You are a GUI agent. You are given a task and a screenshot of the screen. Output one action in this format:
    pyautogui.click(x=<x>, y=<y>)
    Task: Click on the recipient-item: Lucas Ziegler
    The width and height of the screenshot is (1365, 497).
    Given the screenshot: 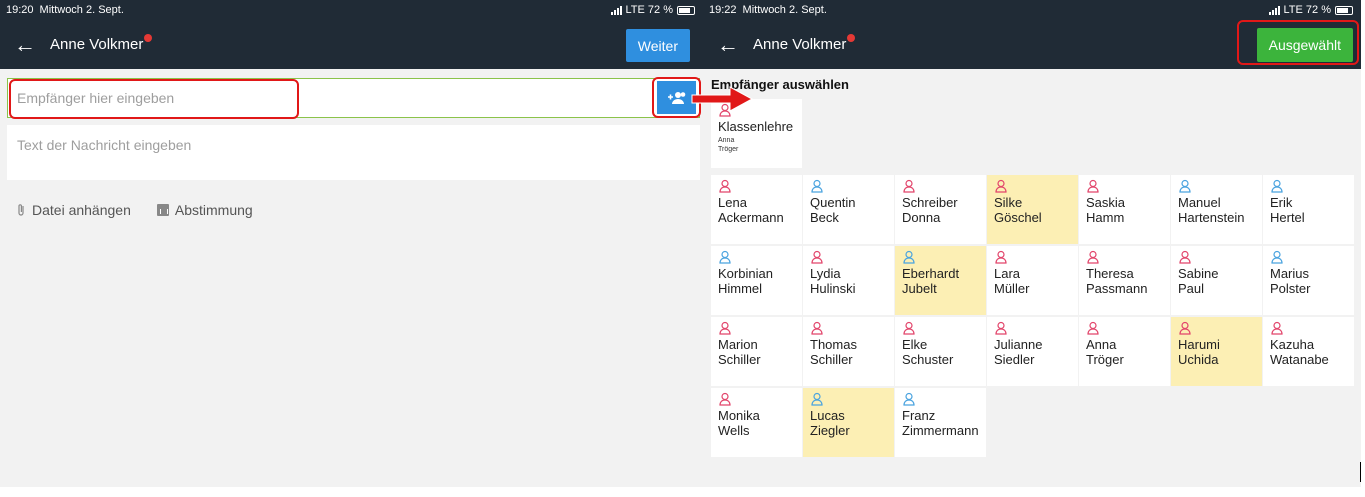 What is the action you would take?
    pyautogui.click(x=848, y=422)
    